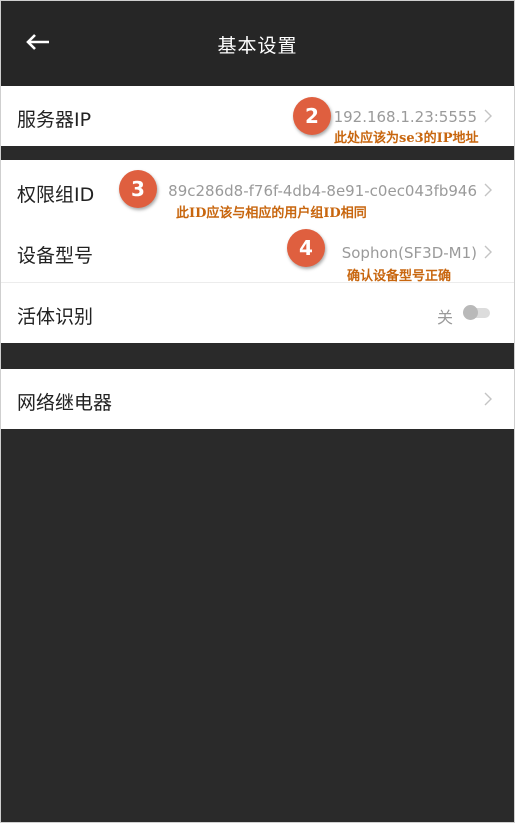 The height and width of the screenshot is (823, 515). Describe the element at coordinates (257, 253) in the screenshot. I see `device-model-row: 设备型号 Sophon(SF3D-M1) 4 确认设备型号正确` at that location.